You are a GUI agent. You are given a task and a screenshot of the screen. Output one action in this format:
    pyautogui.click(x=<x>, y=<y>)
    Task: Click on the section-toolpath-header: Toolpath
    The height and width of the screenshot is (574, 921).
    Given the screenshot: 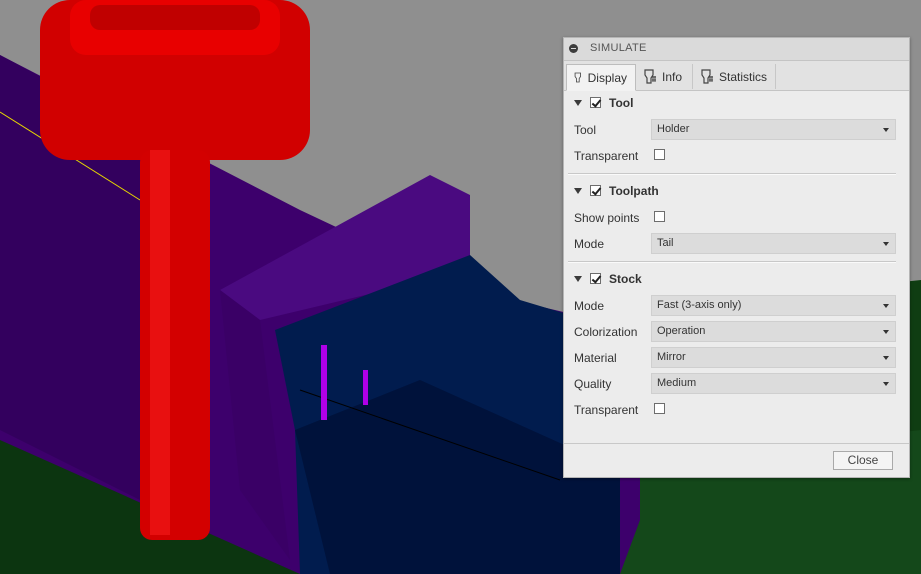 What is the action you would take?
    pyautogui.click(x=736, y=192)
    